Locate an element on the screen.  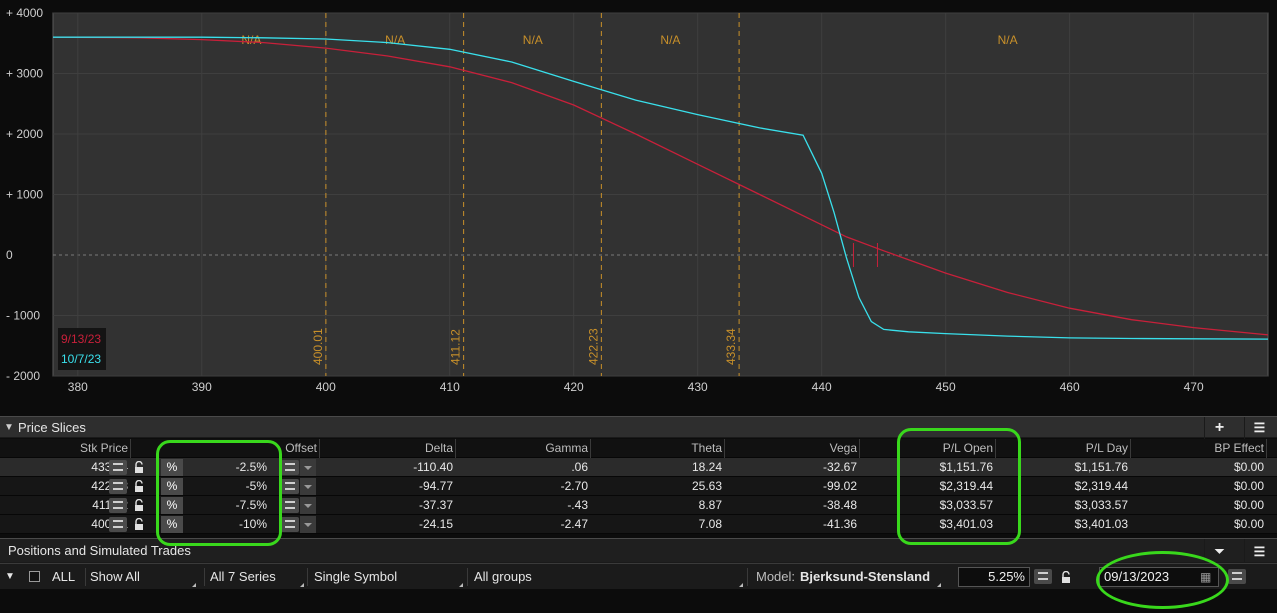
col-theta: Theta is located at coordinates (658, 448).